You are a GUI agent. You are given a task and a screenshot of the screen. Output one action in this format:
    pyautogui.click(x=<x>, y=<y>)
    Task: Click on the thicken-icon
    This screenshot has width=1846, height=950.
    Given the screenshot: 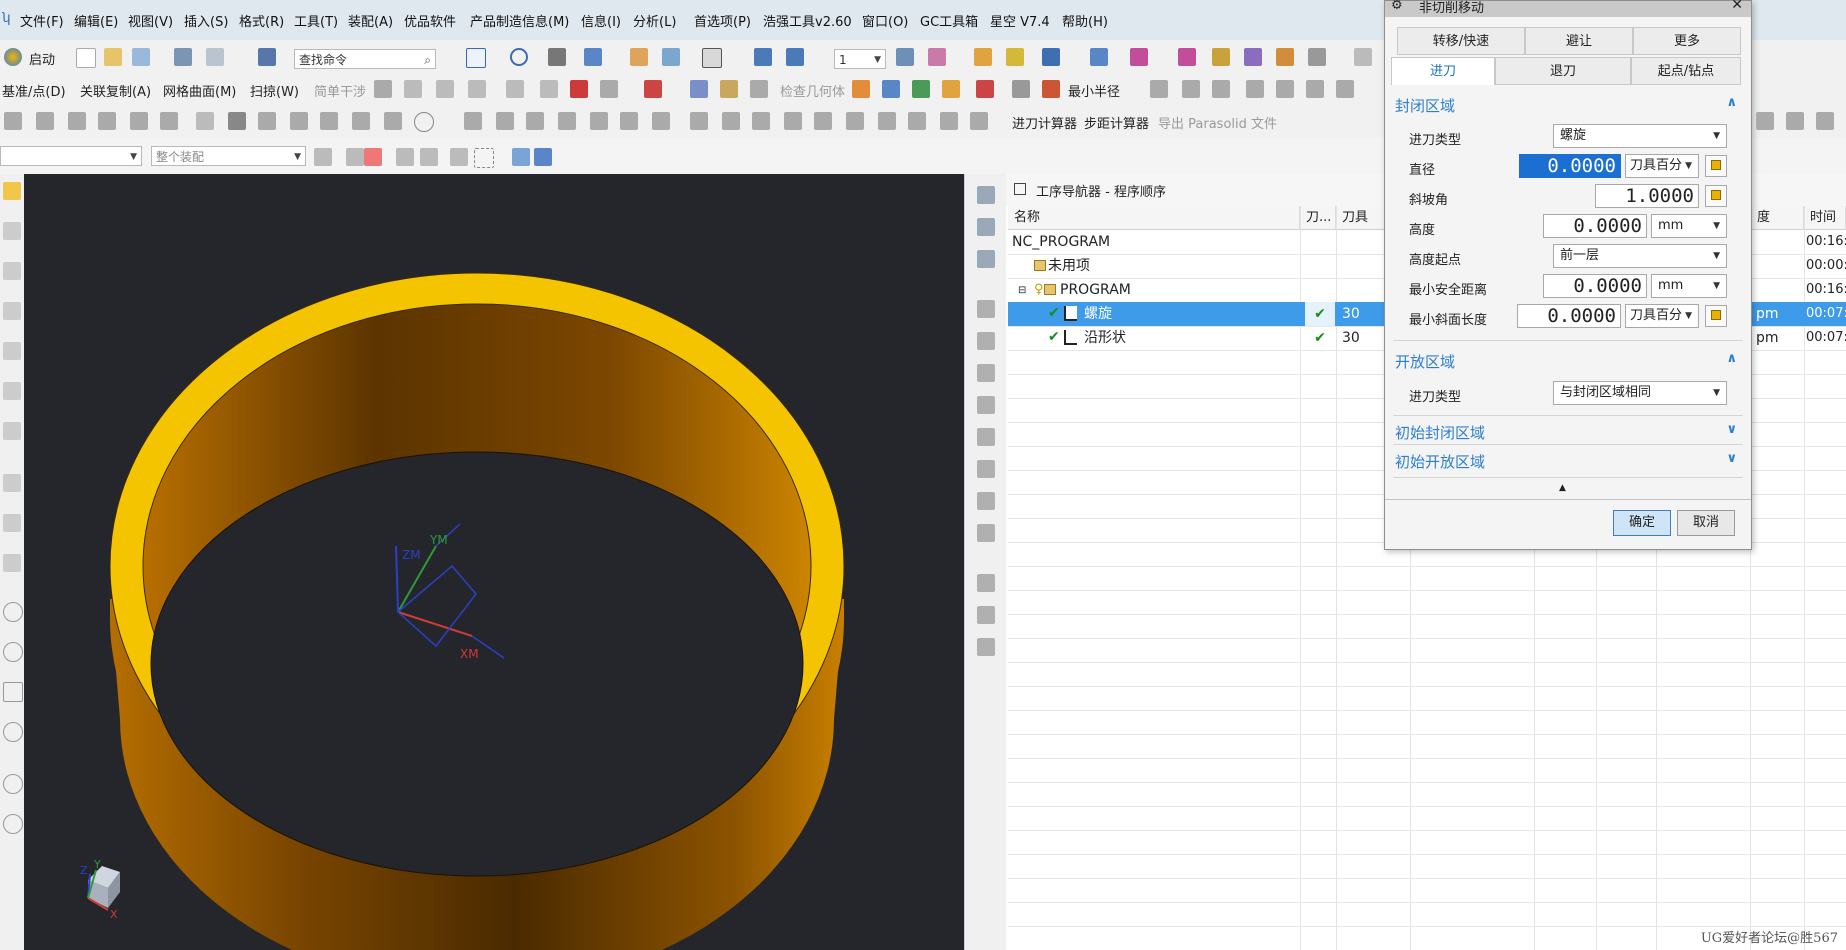 What is the action you would take?
    pyautogui.click(x=979, y=121)
    